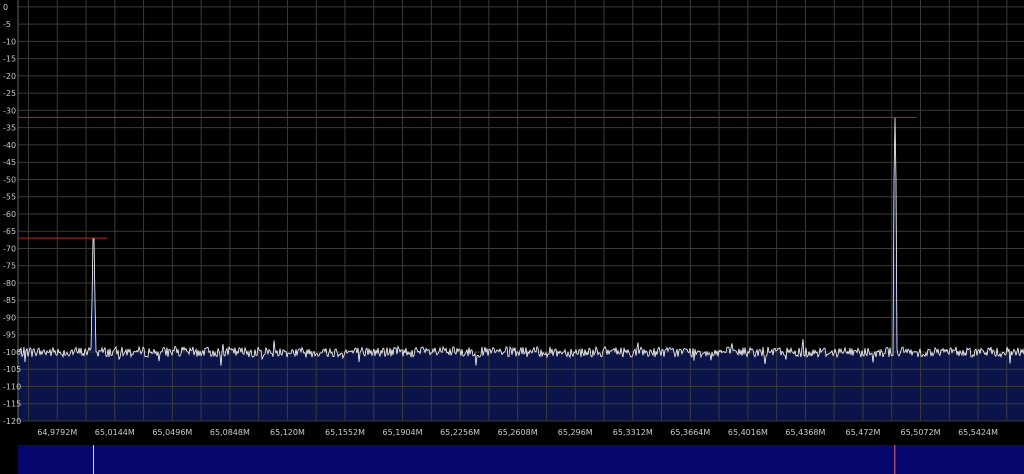 The width and height of the screenshot is (1024, 474). What do you see at coordinates (9, 266) in the screenshot?
I see `y-tick-label: -75` at bounding box center [9, 266].